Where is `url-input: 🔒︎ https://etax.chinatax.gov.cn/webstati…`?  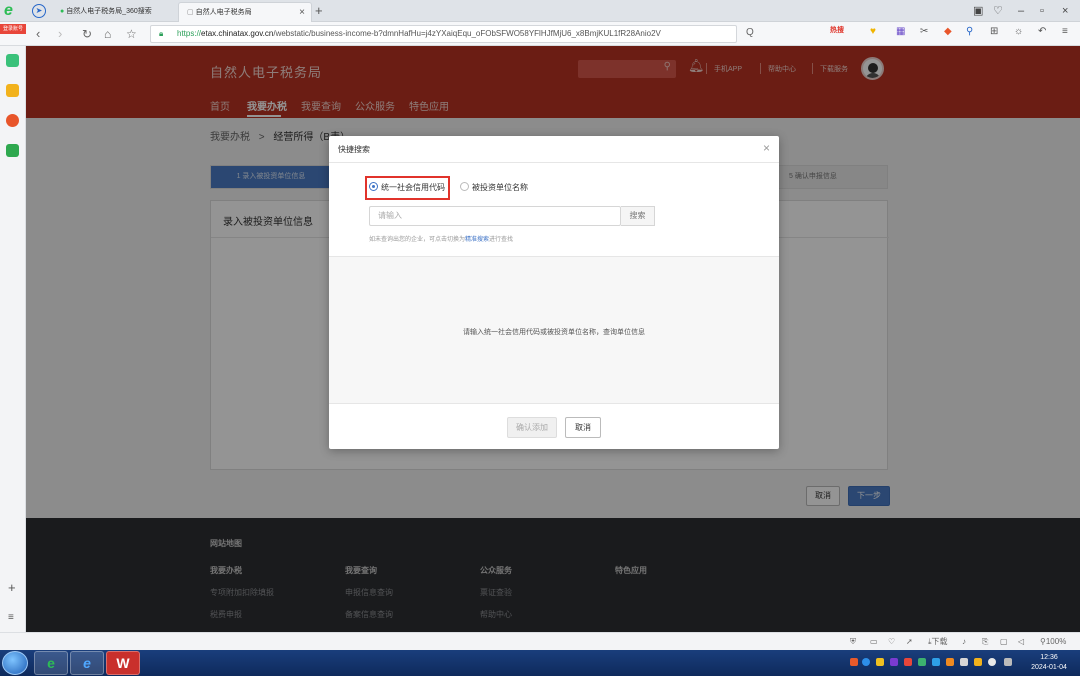
url-input: 🔒︎ https://etax.chinatax.gov.cn/webstati… is located at coordinates (443, 34).